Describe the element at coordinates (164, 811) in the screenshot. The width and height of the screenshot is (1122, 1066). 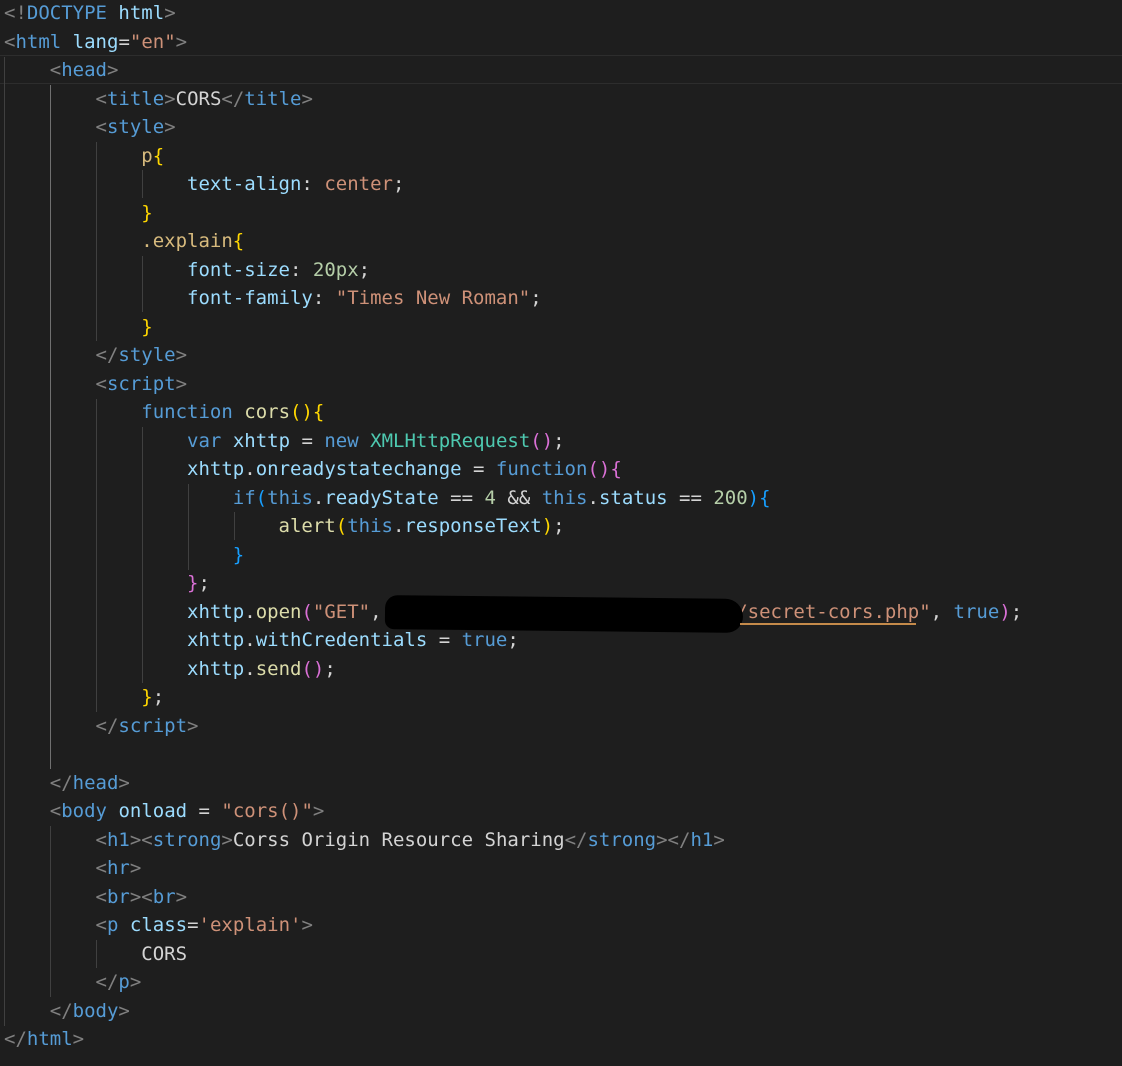
I see `code-line: <body onload = "cors()">` at that location.